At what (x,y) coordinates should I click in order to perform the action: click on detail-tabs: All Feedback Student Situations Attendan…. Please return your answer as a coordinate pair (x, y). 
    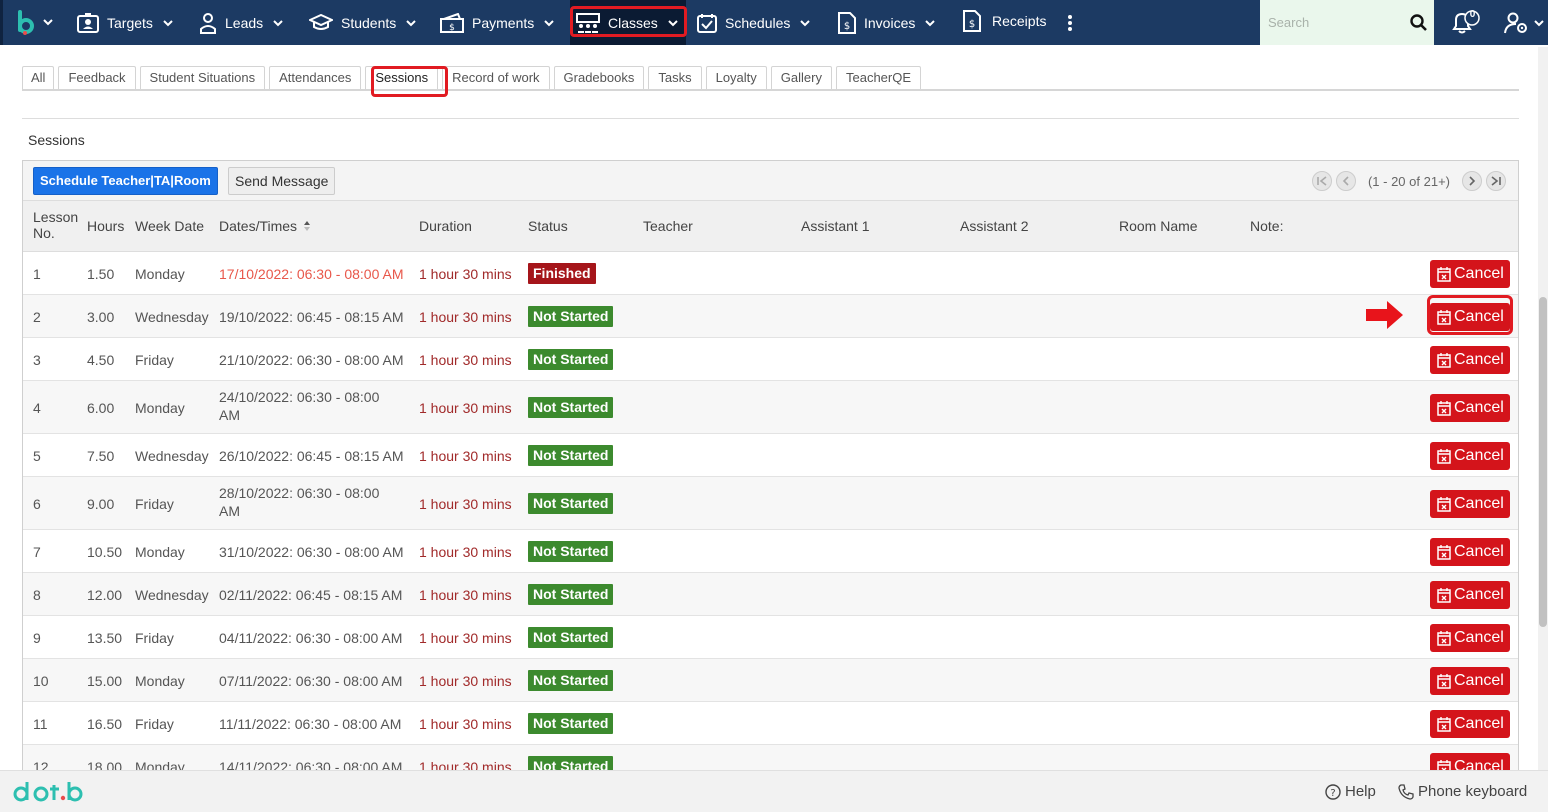
    Looking at the image, I should click on (770, 78).